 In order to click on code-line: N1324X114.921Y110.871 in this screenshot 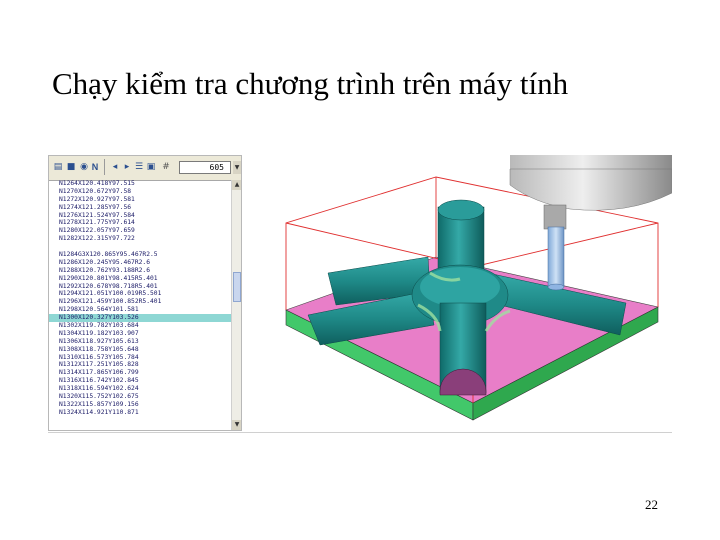, I will do `click(140, 413)`.